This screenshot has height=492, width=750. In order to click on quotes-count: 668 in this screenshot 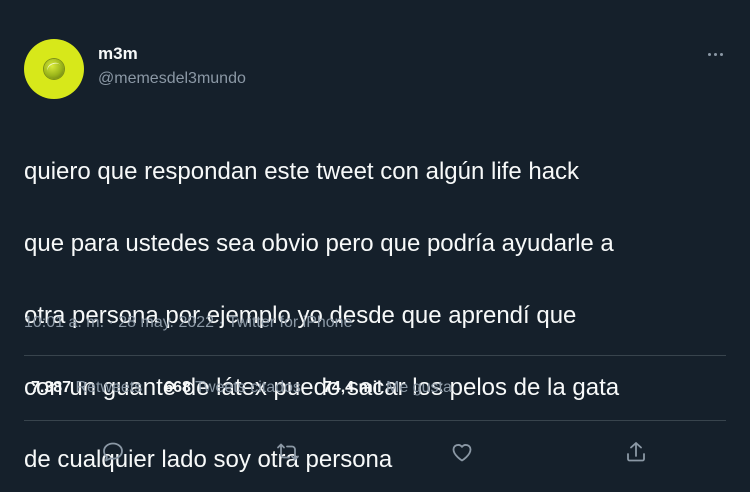, I will do `click(177, 387)`.